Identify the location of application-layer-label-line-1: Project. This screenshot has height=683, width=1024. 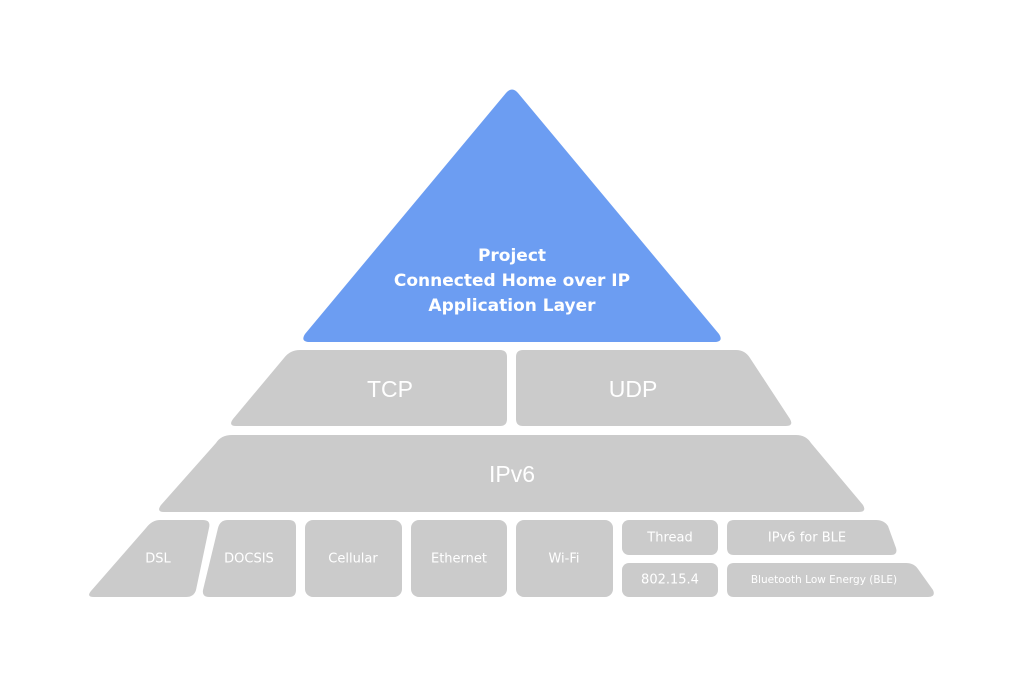
(512, 256).